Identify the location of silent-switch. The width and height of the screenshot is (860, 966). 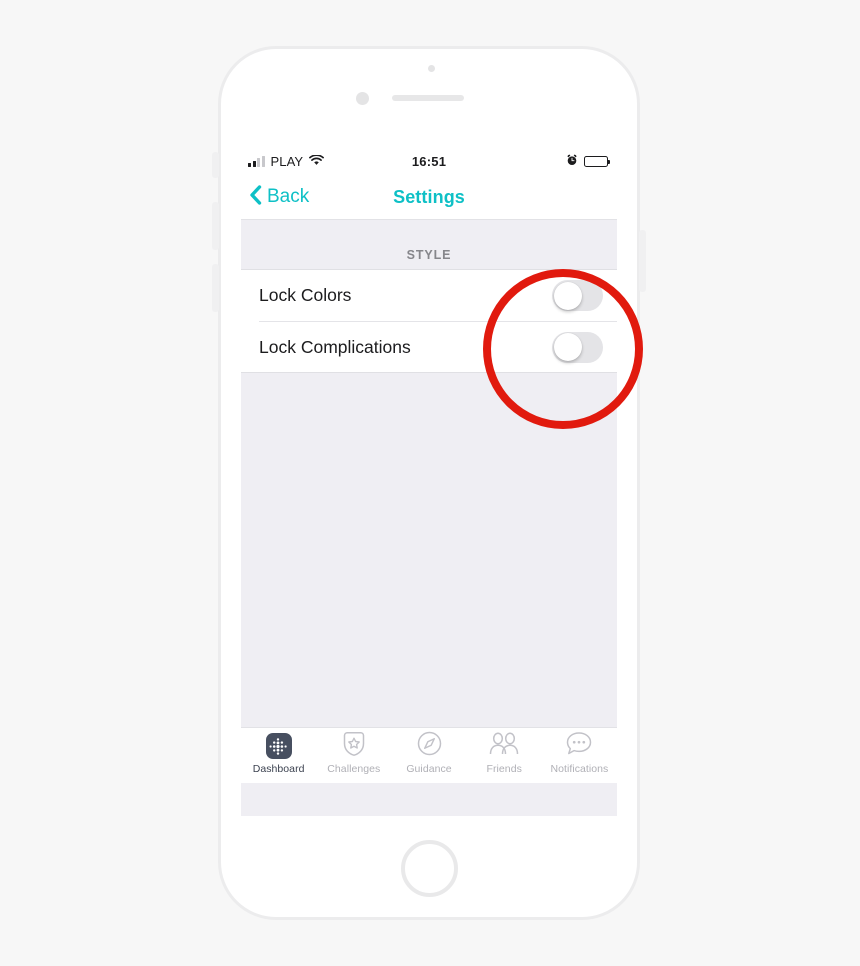
(215, 165).